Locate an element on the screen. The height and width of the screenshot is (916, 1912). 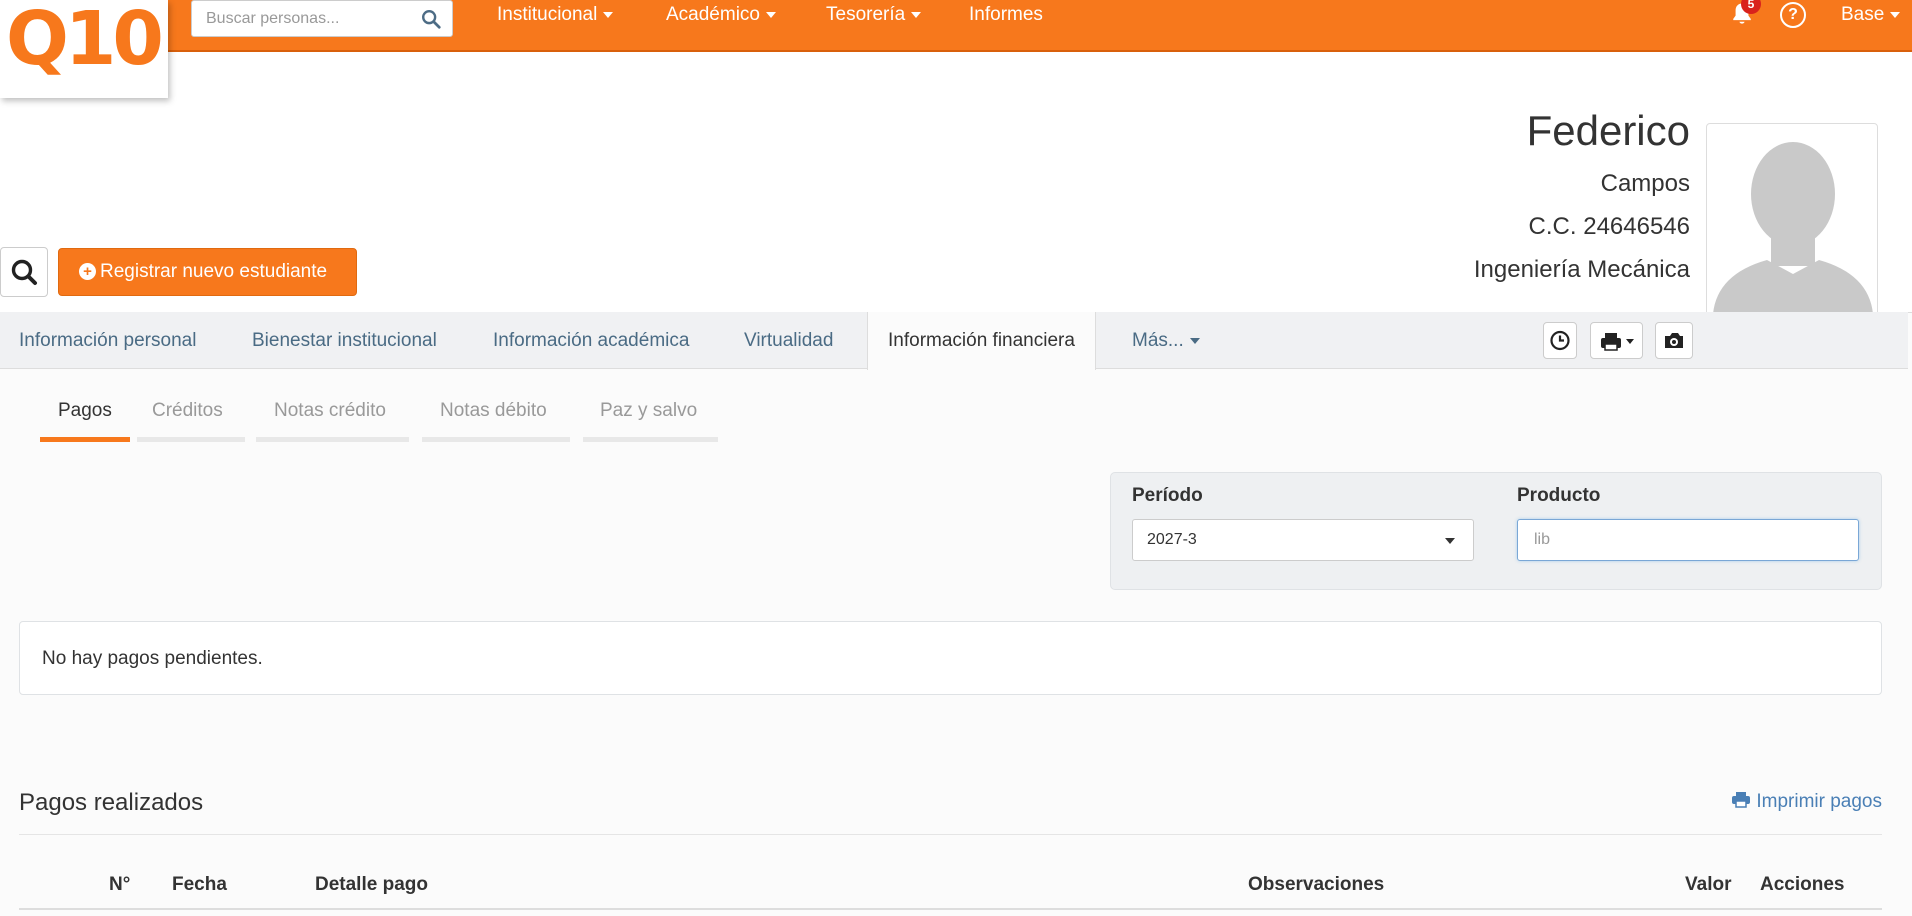
history-button is located at coordinates (1560, 340).